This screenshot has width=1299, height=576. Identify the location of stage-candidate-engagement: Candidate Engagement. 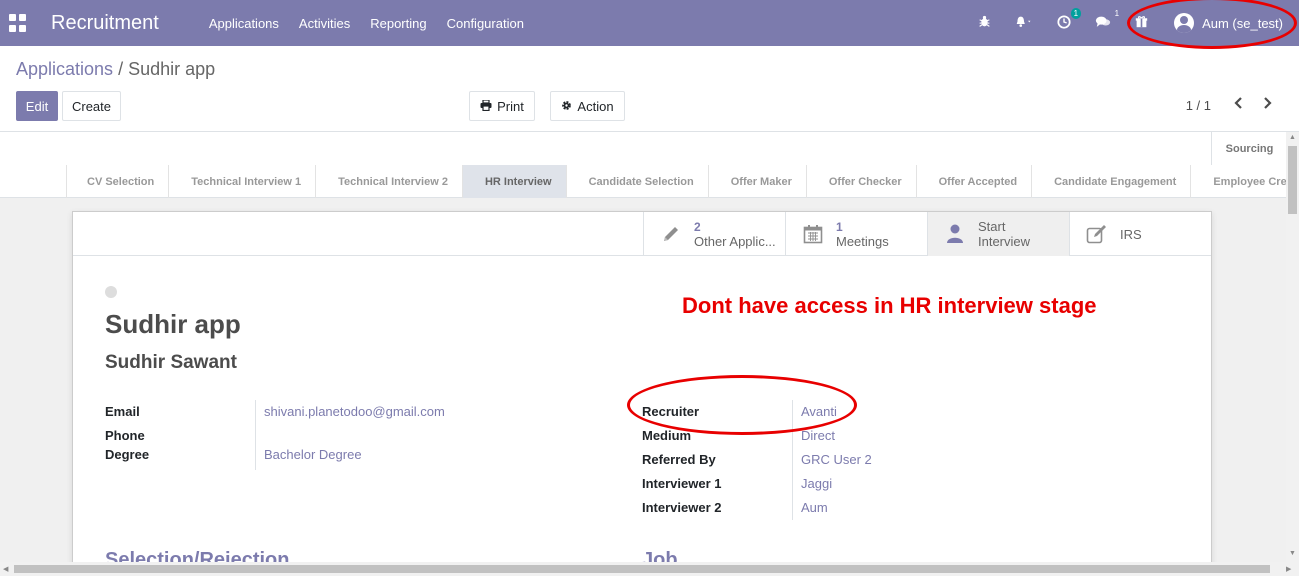
(1110, 181).